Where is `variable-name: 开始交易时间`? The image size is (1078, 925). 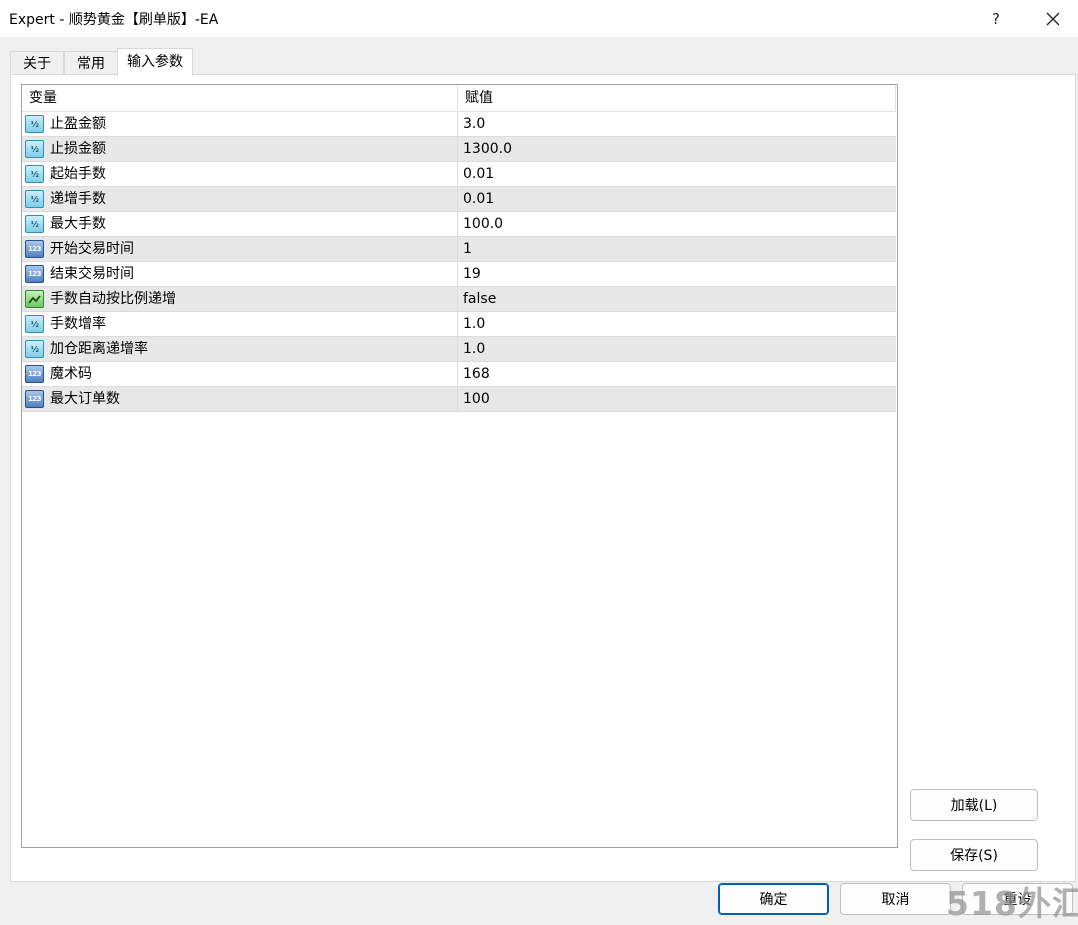
variable-name: 开始交易时间 is located at coordinates (92, 249).